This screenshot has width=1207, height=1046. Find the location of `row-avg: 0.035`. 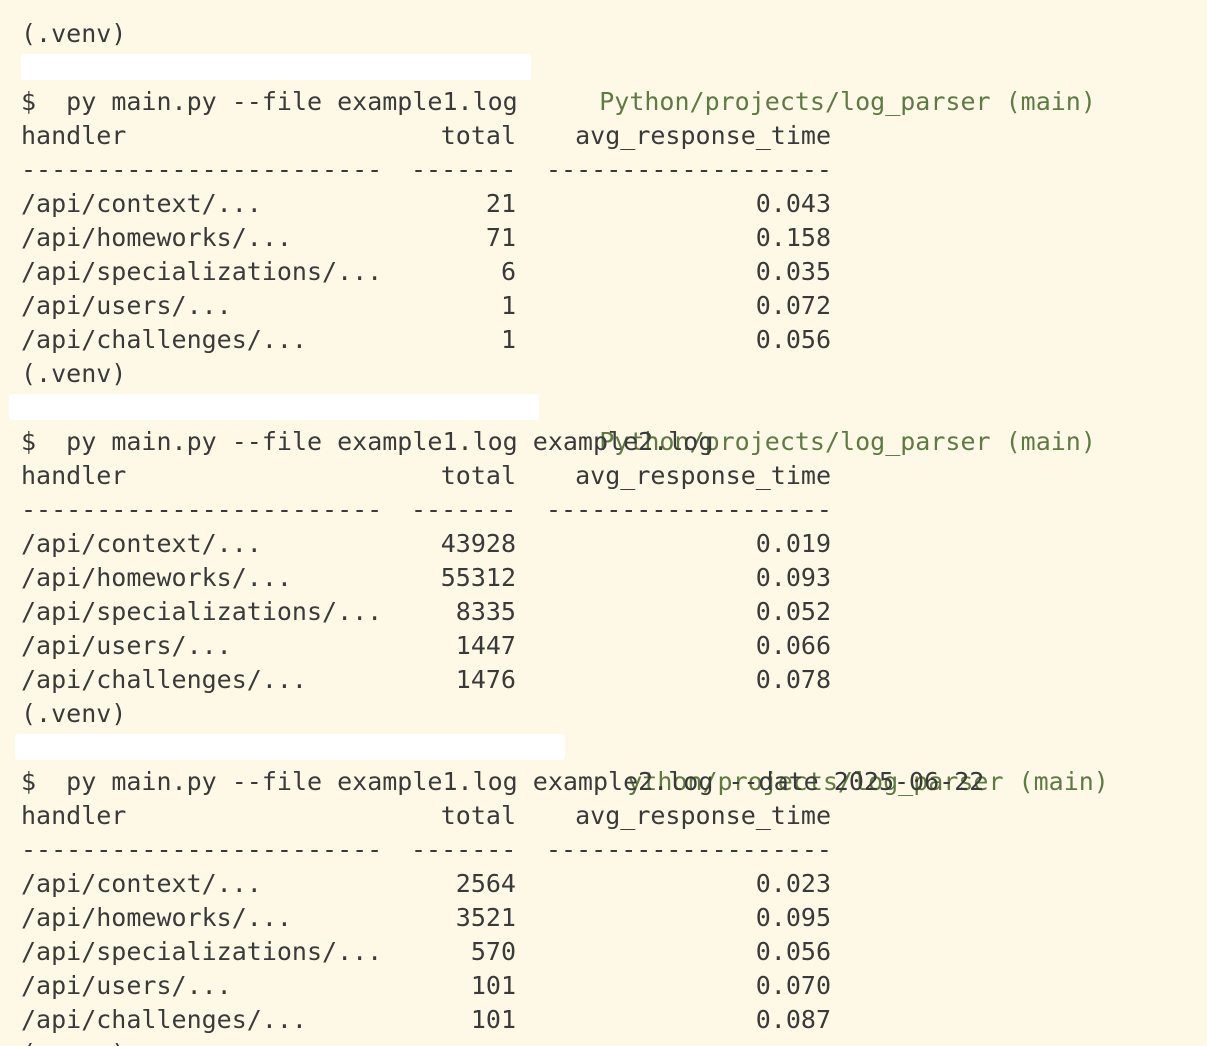

row-avg: 0.035 is located at coordinates (793, 271).